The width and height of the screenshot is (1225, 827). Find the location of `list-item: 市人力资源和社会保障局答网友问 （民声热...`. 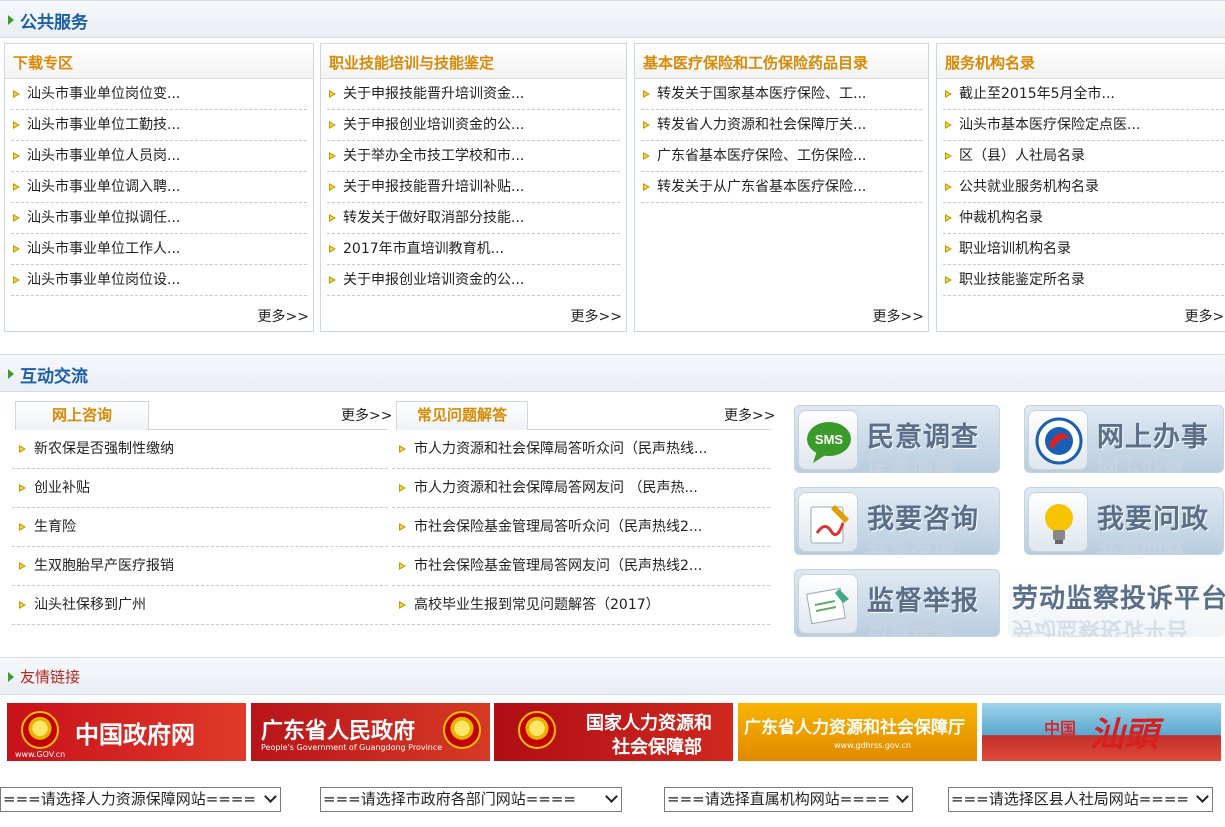

list-item: 市人力资源和社会保障局答网友问 （民声热... is located at coordinates (581, 488).